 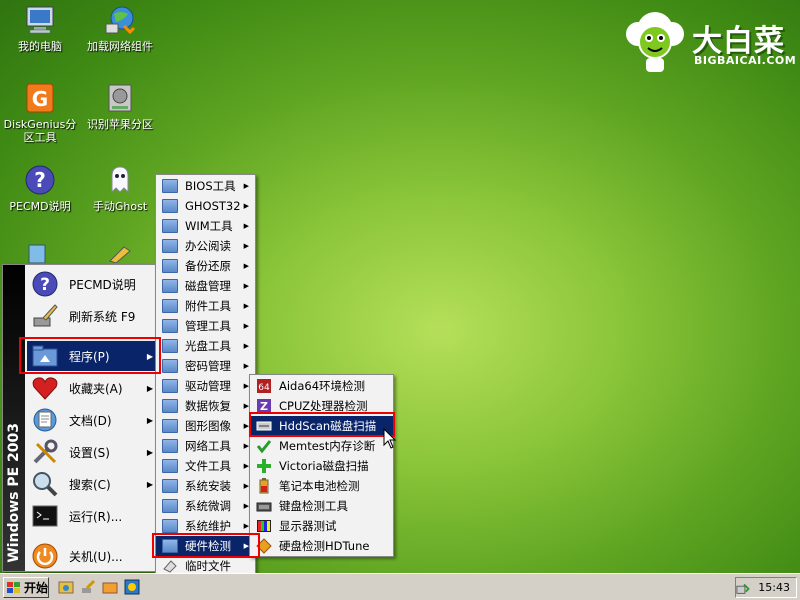 I want to click on hw-item-label: 键盘检测工具, so click(x=313, y=506).